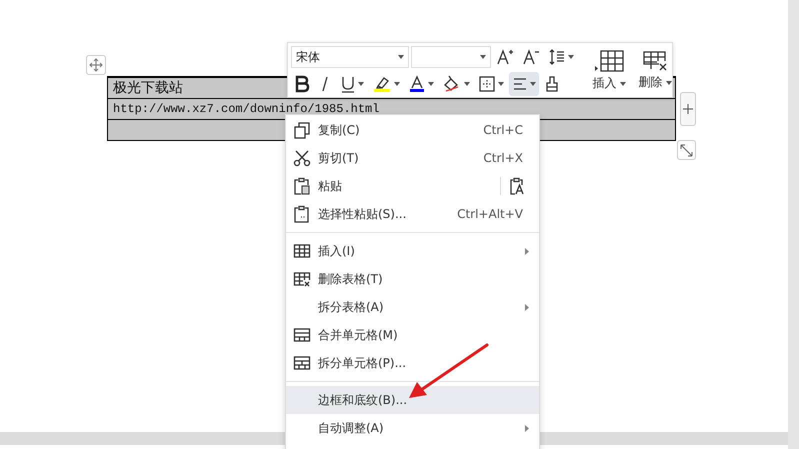  I want to click on menu-item: 删除表格(T), so click(412, 279).